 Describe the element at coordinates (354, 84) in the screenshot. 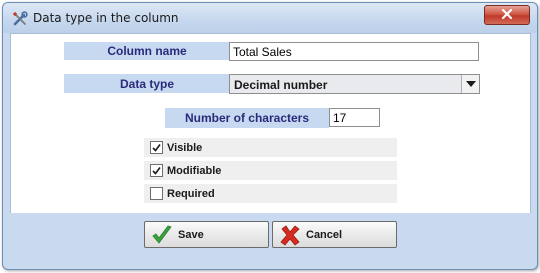

I see `data-type-select: Decimal number` at that location.